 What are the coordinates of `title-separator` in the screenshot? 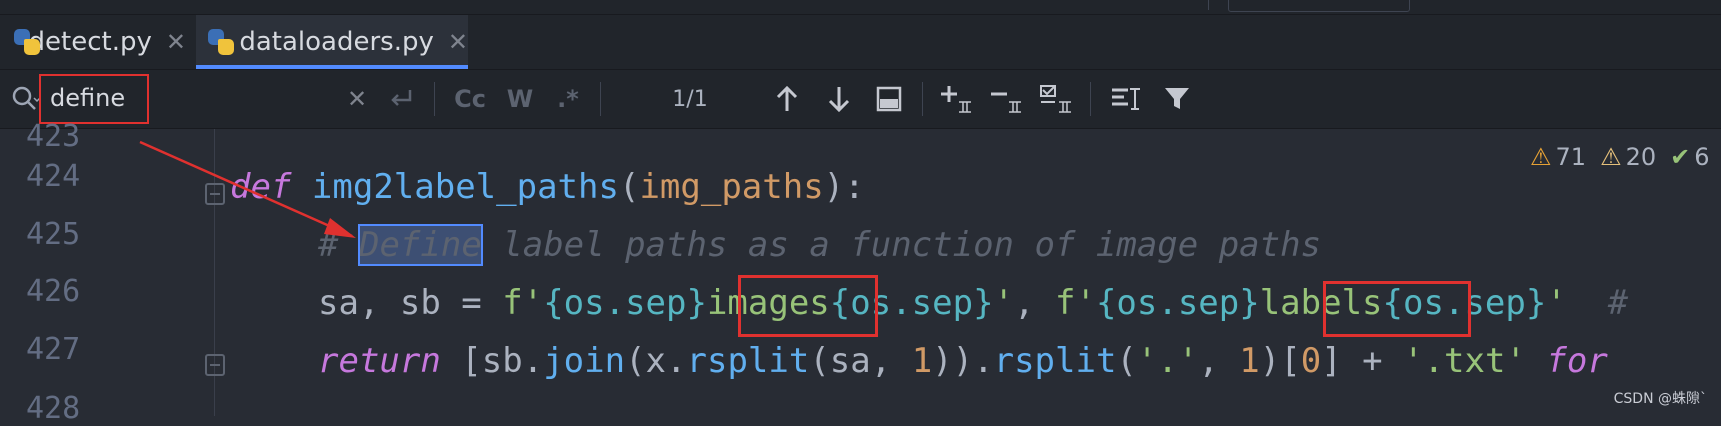 It's located at (1208, 5).